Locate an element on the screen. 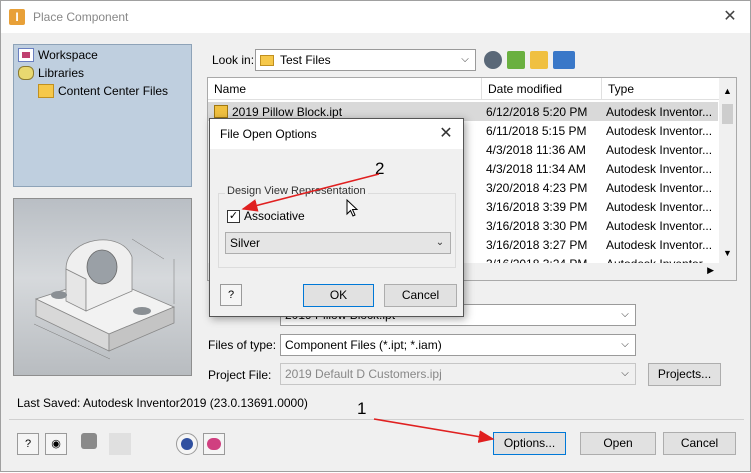 The image size is (751, 473). scroll-thumb is located at coordinates (727, 114).